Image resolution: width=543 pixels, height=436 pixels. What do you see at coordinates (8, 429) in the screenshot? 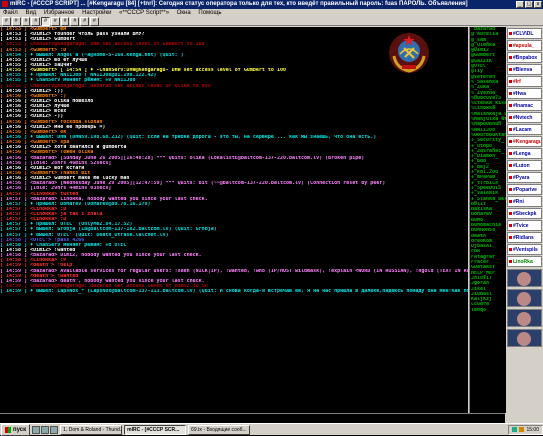
I see `windows-logo-icon` at bounding box center [8, 429].